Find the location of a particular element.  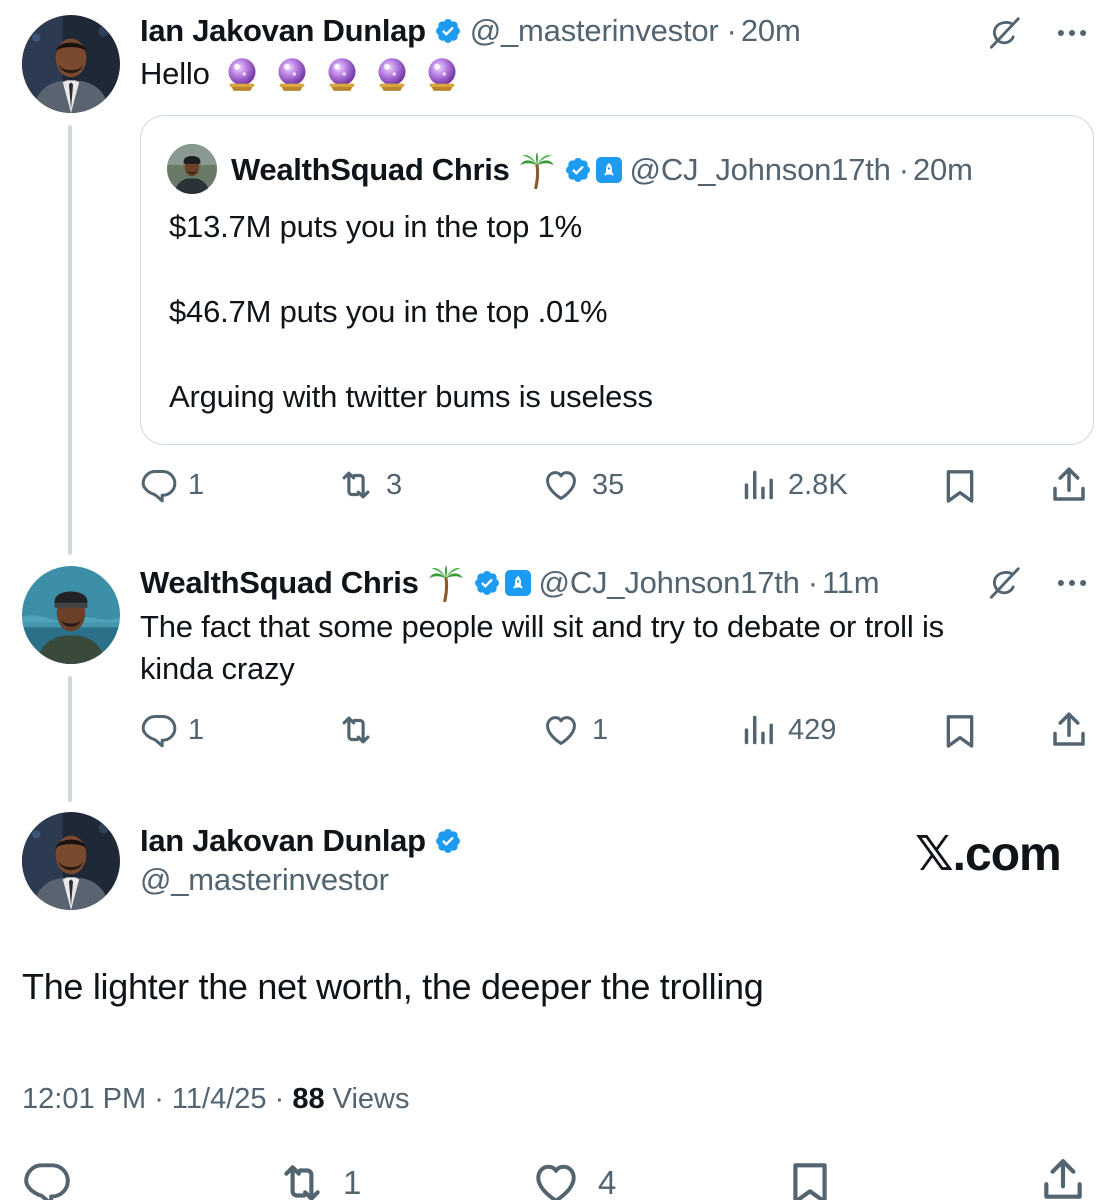

like-count: 1 is located at coordinates (600, 729).